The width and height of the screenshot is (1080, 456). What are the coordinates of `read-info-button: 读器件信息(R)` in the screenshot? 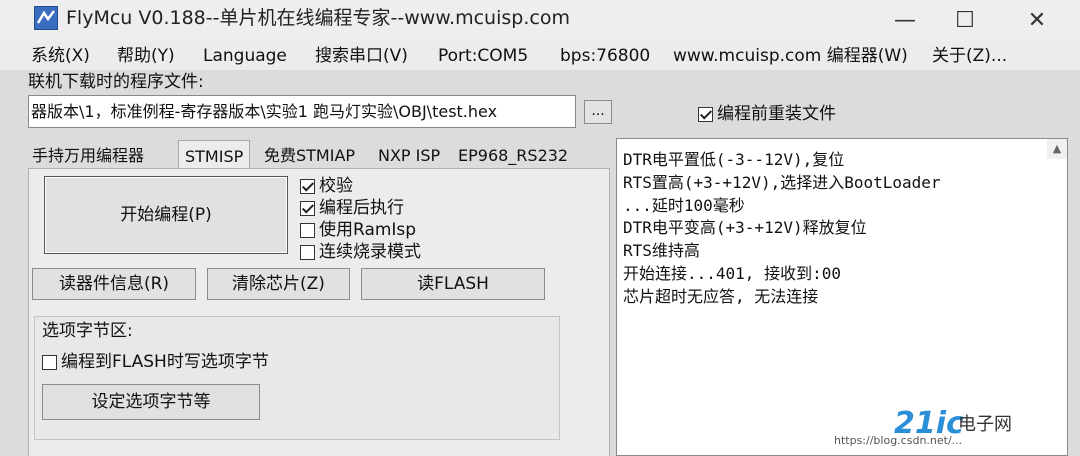 It's located at (114, 284).